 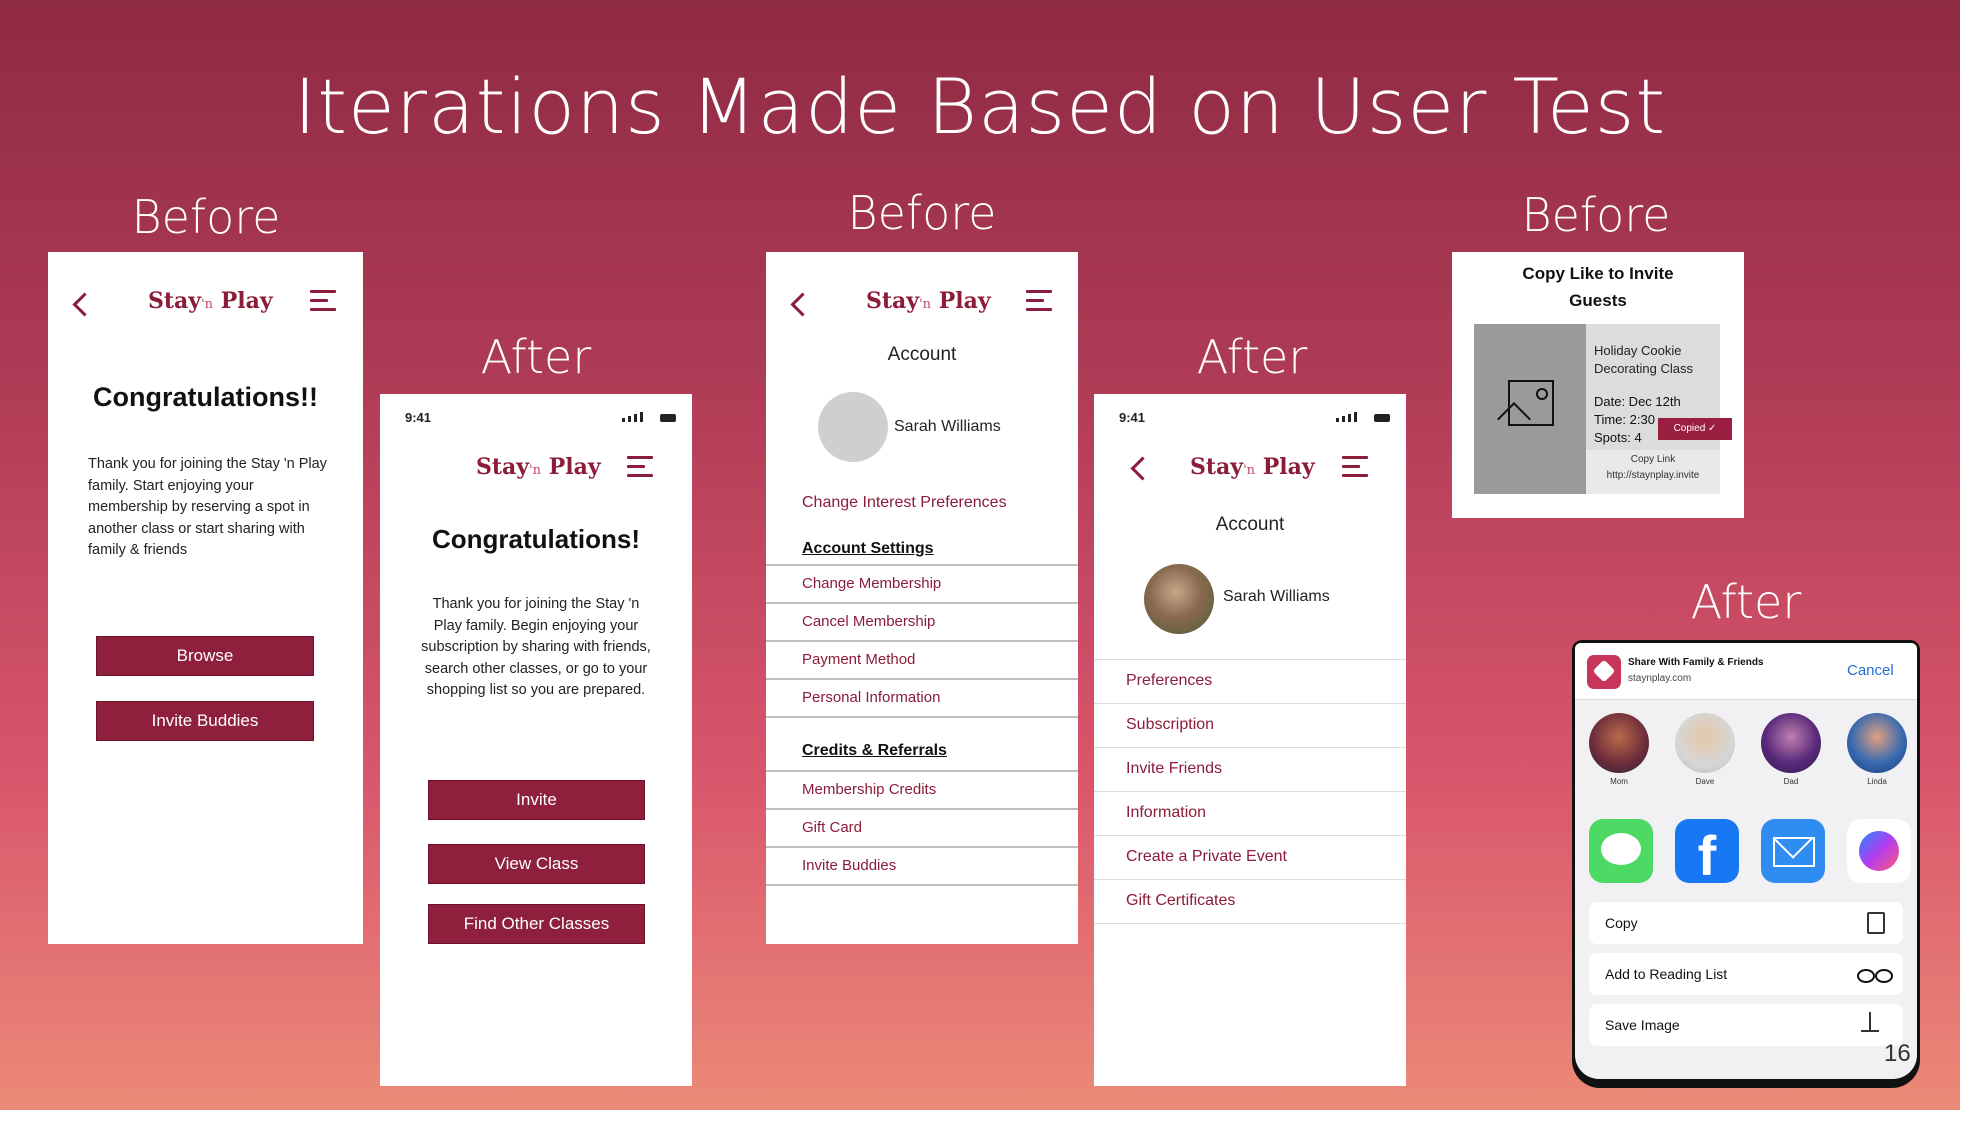 What do you see at coordinates (1876, 923) in the screenshot?
I see `copy-icon` at bounding box center [1876, 923].